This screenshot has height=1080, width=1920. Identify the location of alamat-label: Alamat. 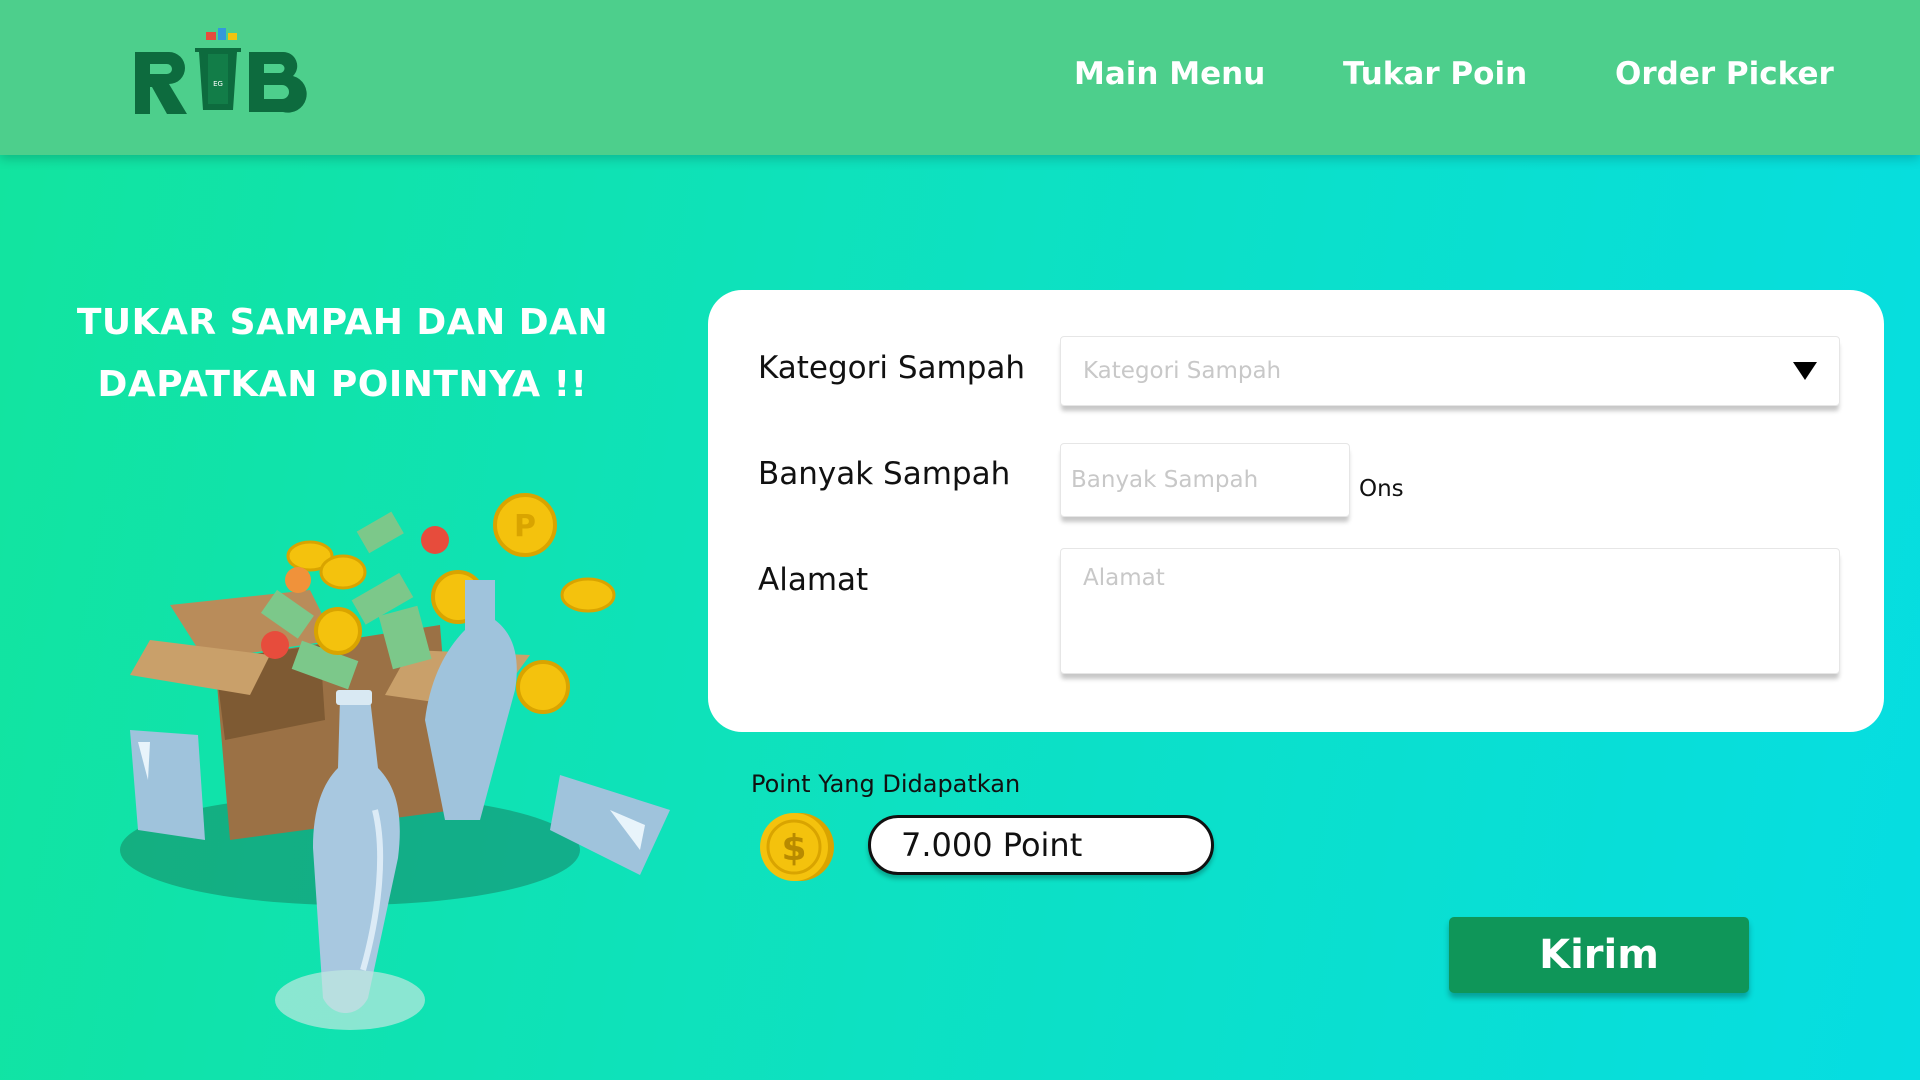
(813, 580).